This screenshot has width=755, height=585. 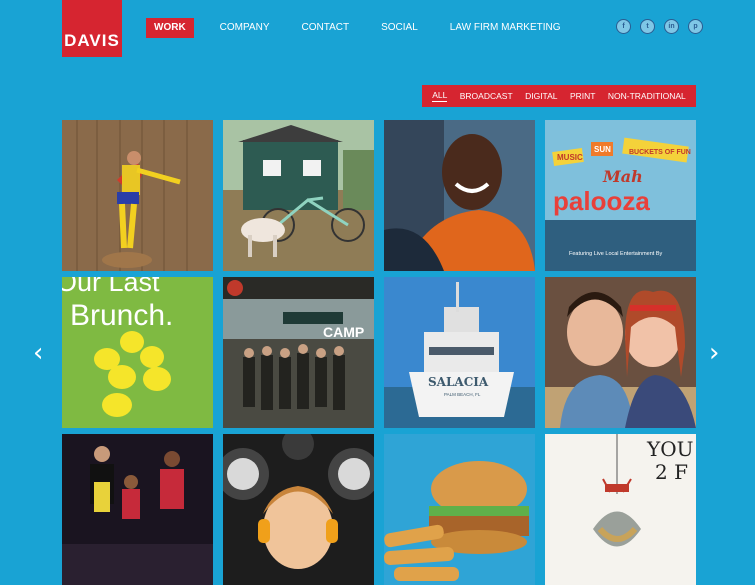 I want to click on mahpalooza-buckets: BUCKETS OF FUN, so click(x=660, y=152).